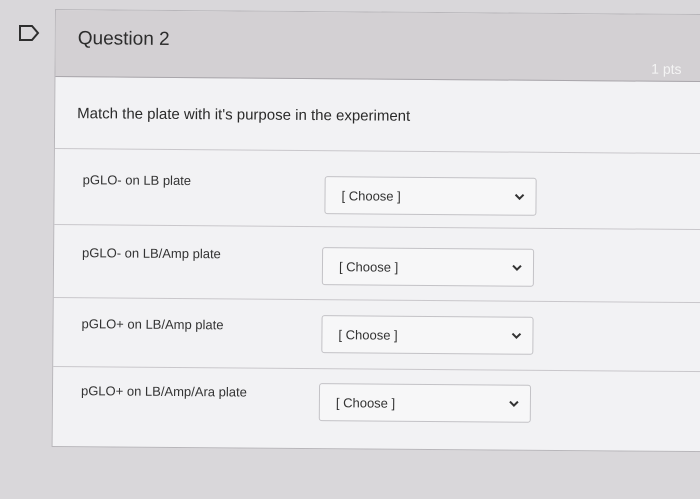 This screenshot has height=499, width=700. Describe the element at coordinates (430, 196) in the screenshot. I see `match-select-1: [ Choose ]` at that location.